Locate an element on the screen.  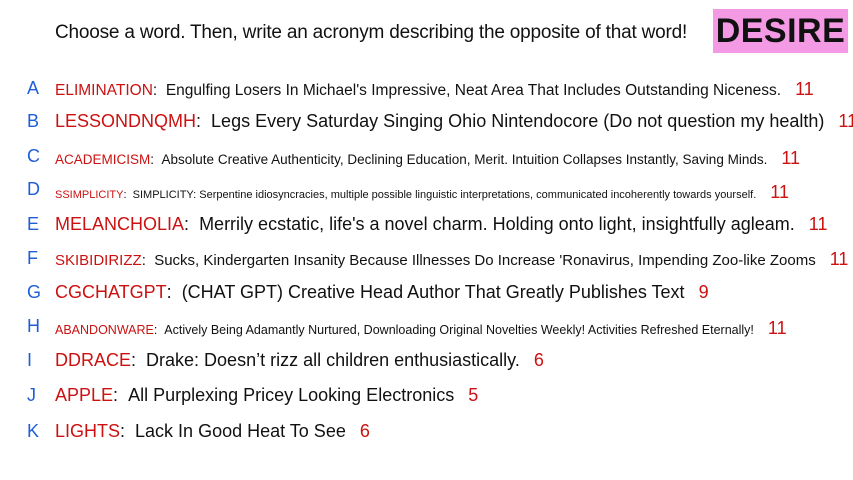
entry-acronym: Lack In Good Heat To See is located at coordinates (240, 431).